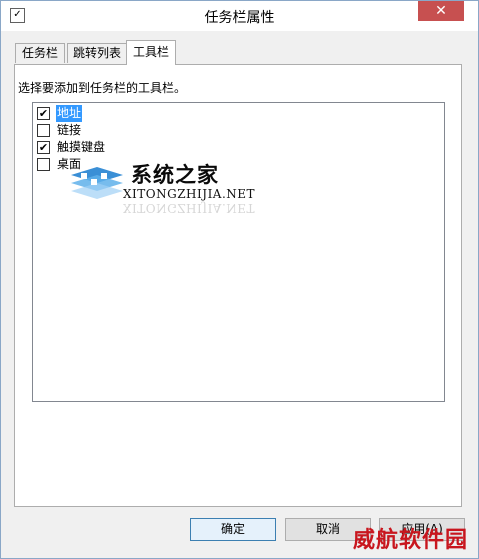 This screenshot has height=559, width=479. I want to click on instruction-text: 选择要添加到任务栏的工具栏。, so click(102, 88).